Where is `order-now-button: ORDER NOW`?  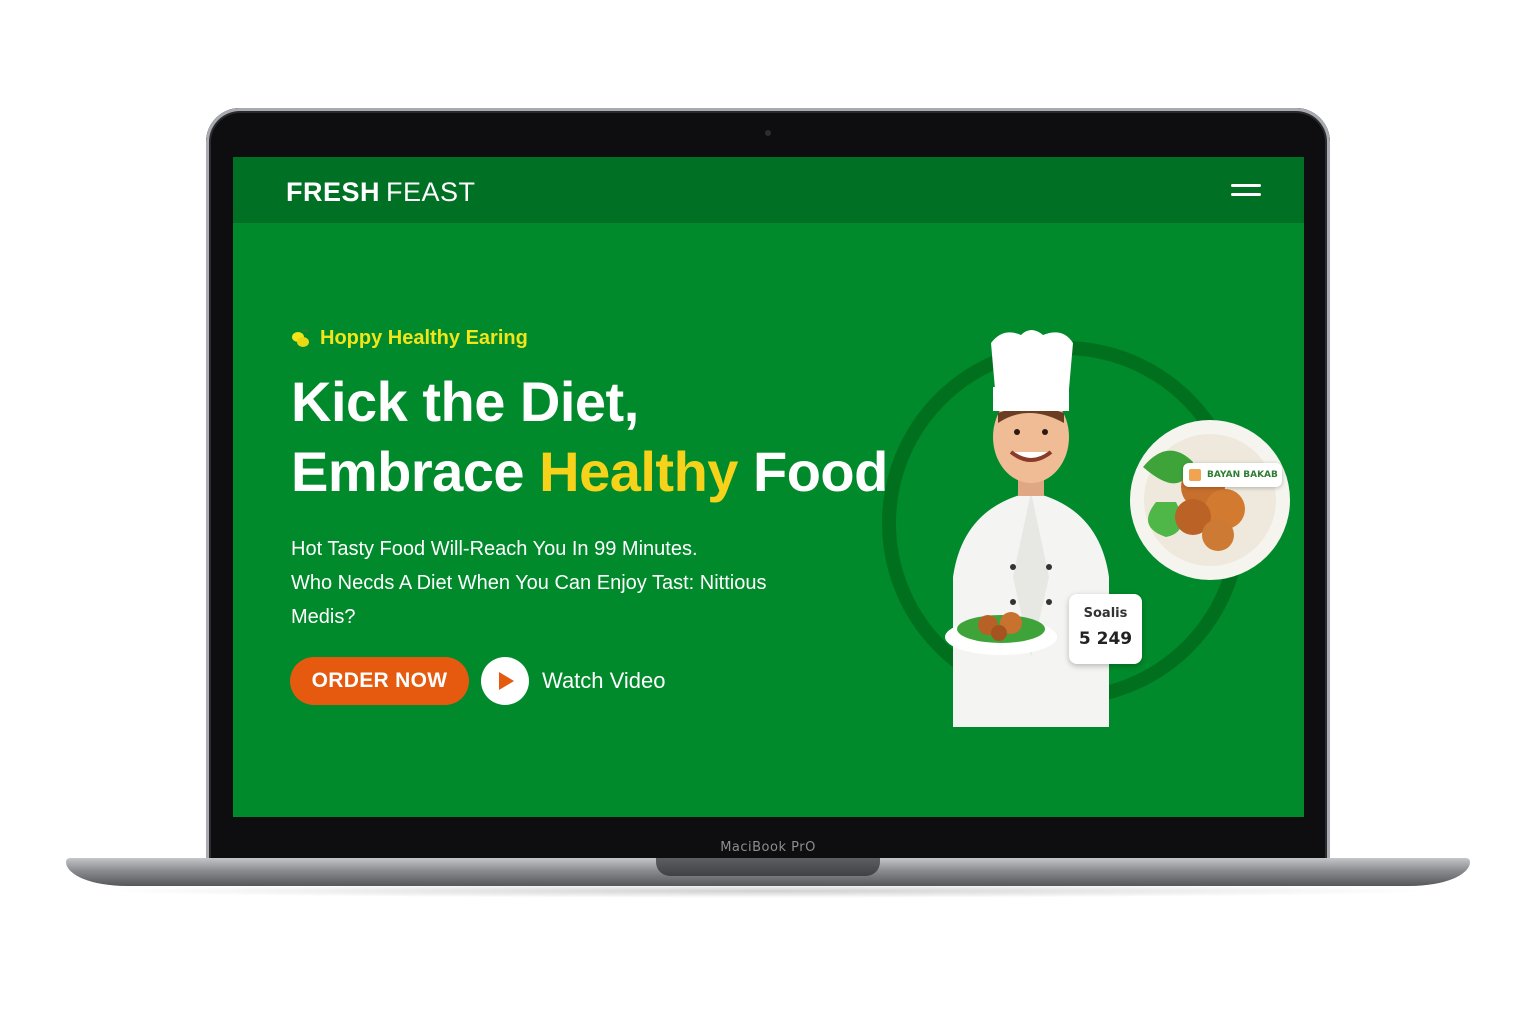 order-now-button: ORDER NOW is located at coordinates (379, 681).